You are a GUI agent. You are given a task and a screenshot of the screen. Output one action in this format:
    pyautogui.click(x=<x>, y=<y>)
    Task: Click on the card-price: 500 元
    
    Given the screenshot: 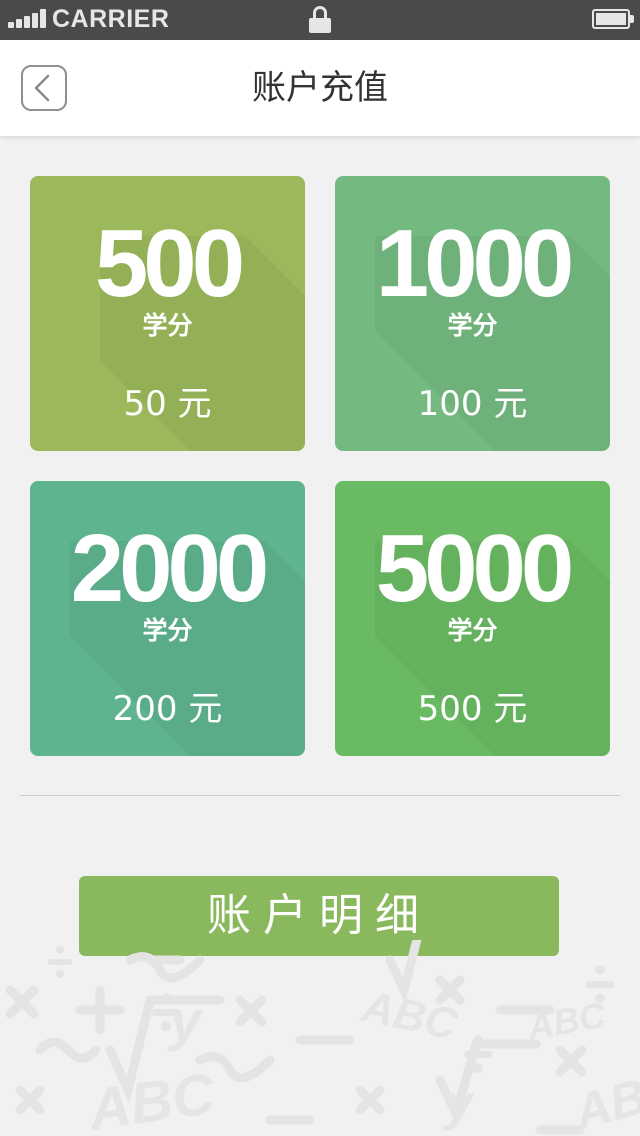 What is the action you would take?
    pyautogui.click(x=472, y=709)
    